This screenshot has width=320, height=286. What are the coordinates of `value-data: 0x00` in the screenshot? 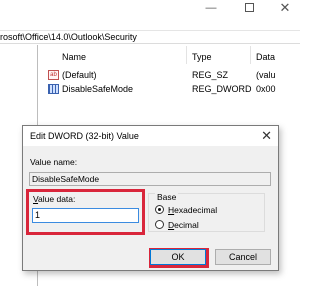 It's located at (266, 89).